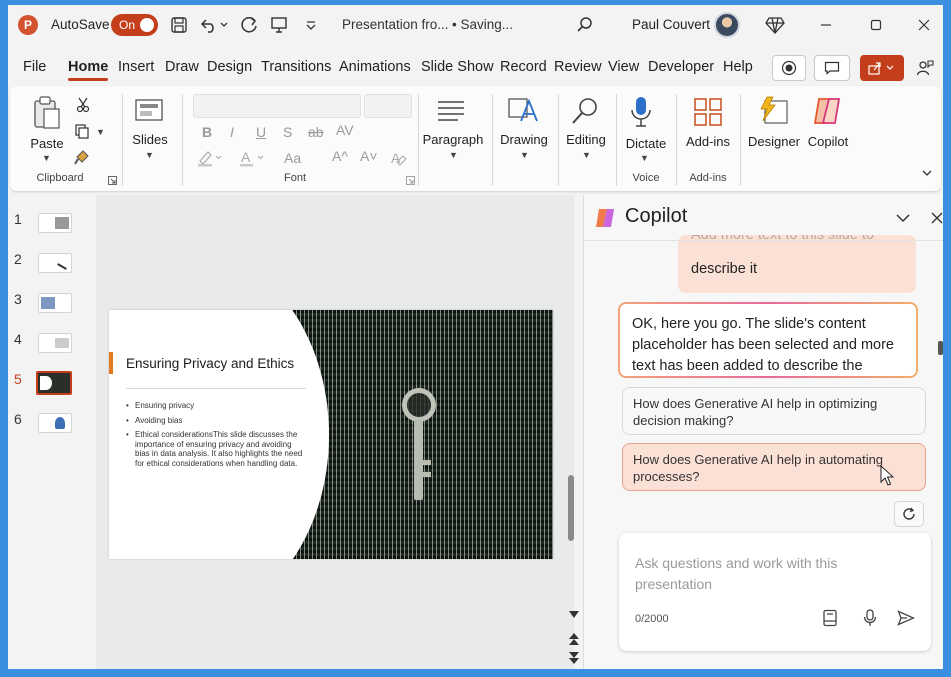  Describe the element at coordinates (232, 132) in the screenshot. I see `italic-button: I` at that location.